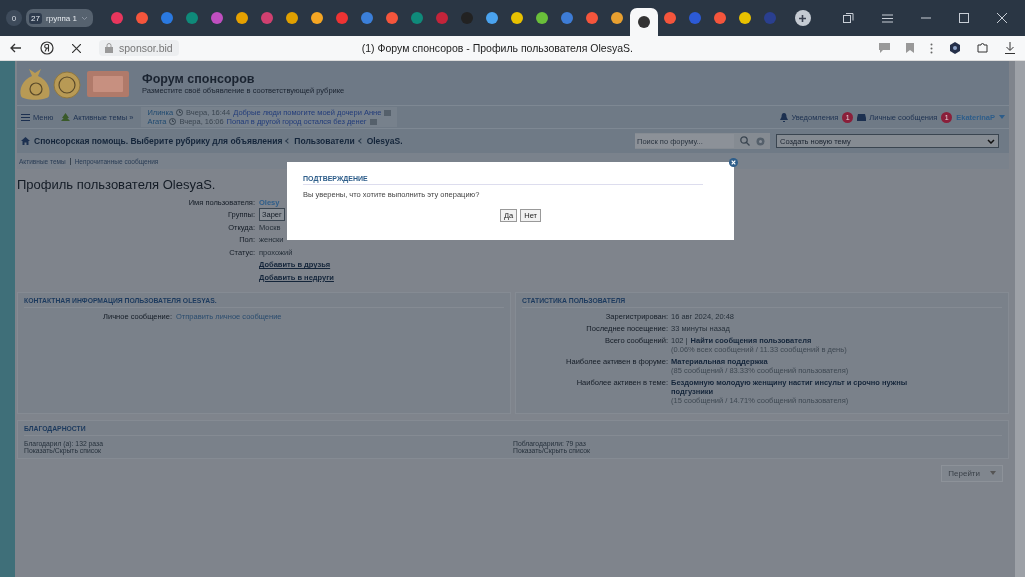 The image size is (1025, 577). What do you see at coordinates (116, 185) in the screenshot?
I see `profile-title: Профиль пользователя OlesyaS.` at bounding box center [116, 185].